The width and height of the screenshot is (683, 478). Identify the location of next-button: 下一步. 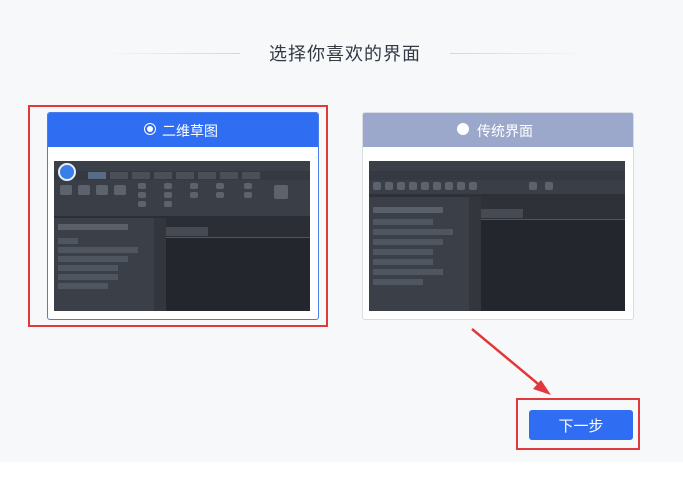
(581, 425).